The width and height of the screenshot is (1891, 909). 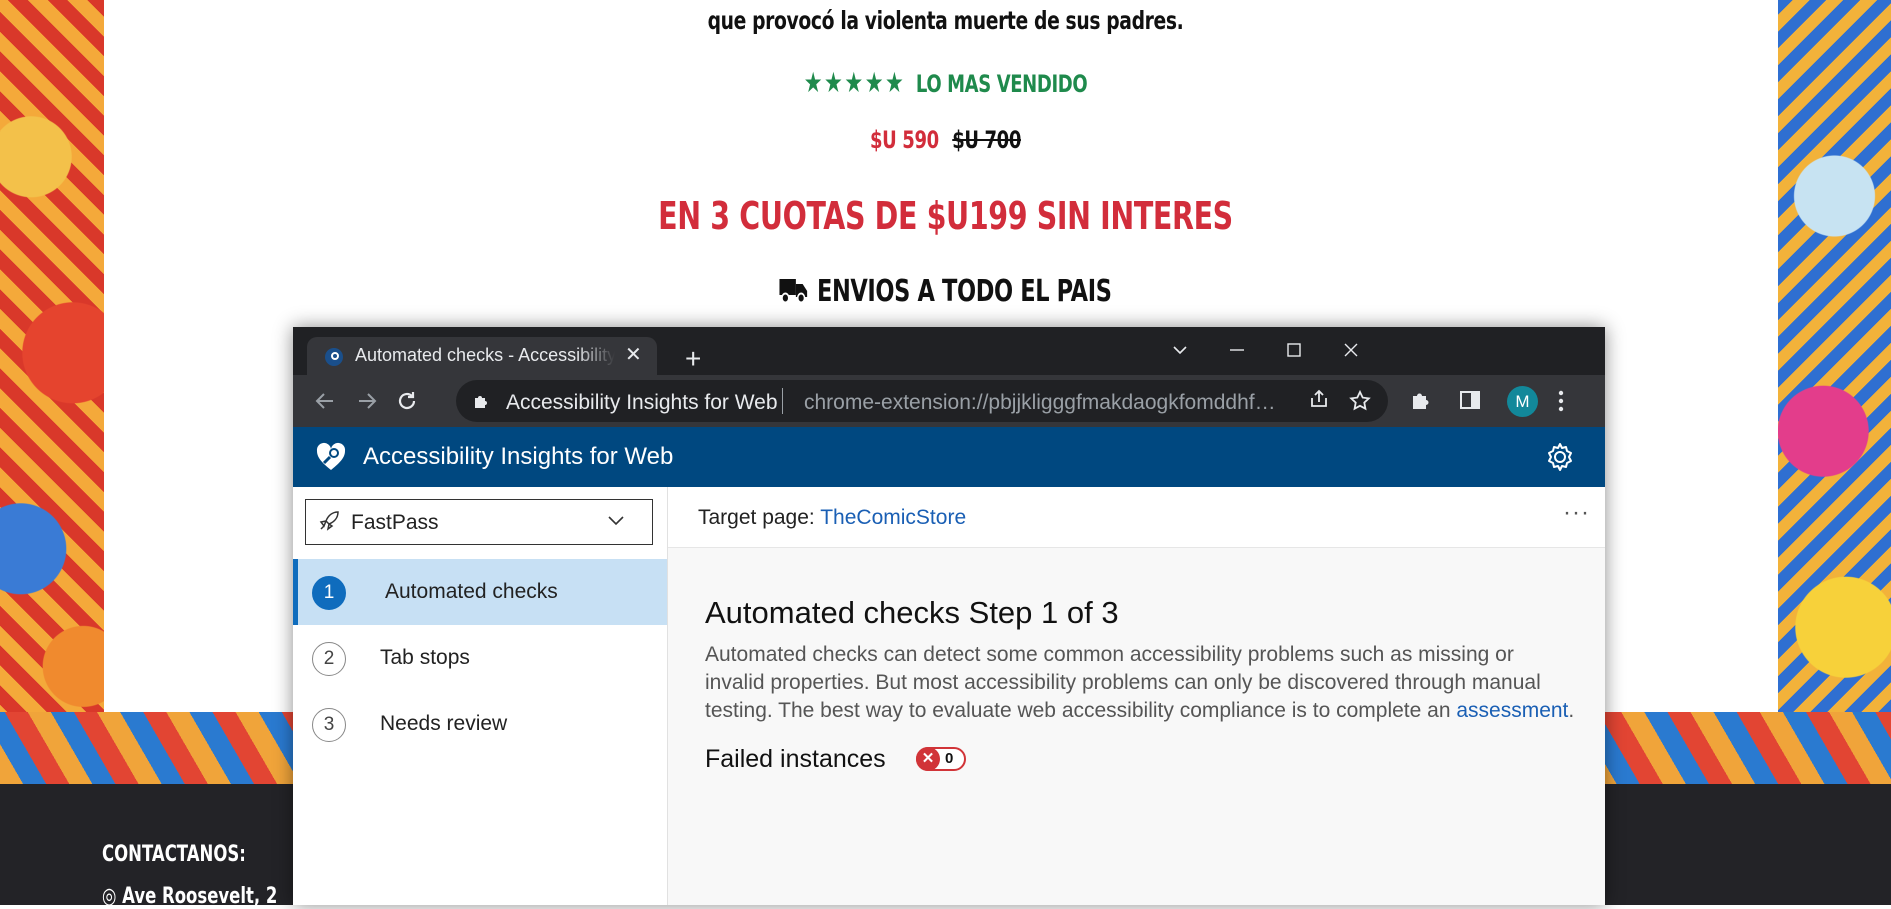 I want to click on original-price: $U 700, so click(x=986, y=140).